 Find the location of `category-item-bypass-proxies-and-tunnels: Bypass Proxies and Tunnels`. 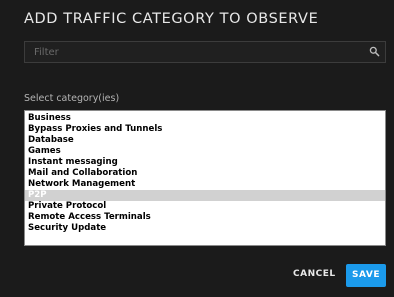

category-item-bypass-proxies-and-tunnels: Bypass Proxies and Tunnels is located at coordinates (205, 129).